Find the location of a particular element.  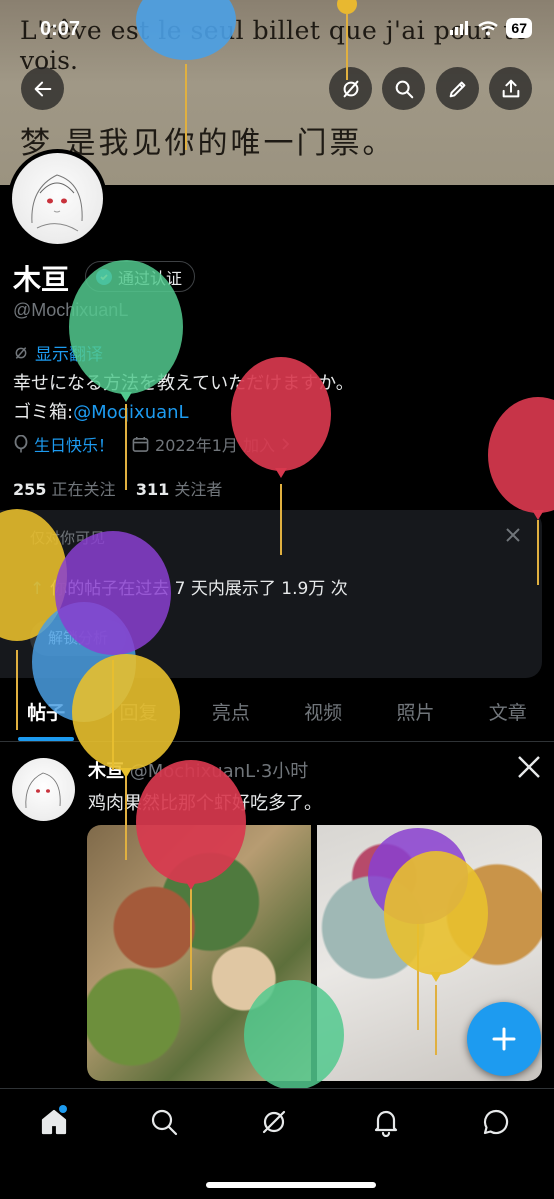

profile-meta: 生日快乐！ 2022年1月 加入 is located at coordinates (152, 444).